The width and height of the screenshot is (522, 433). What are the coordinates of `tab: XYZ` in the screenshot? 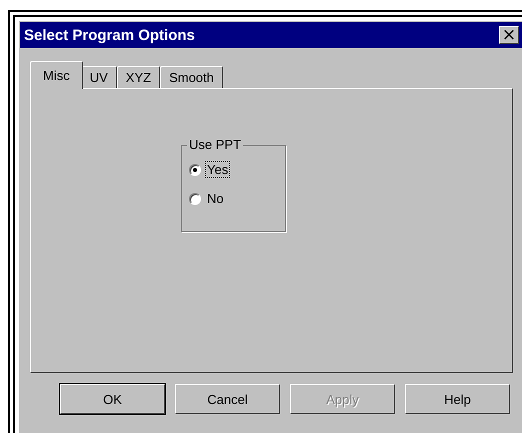 It's located at (138, 77).